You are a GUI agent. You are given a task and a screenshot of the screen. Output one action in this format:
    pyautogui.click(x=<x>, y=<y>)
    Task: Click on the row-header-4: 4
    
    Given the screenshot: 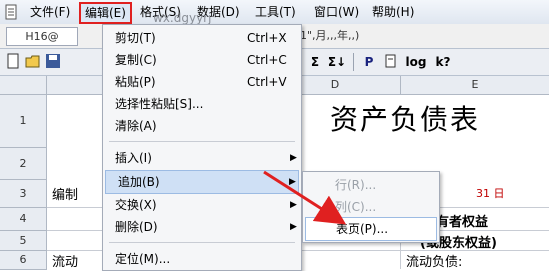 What is the action you would take?
    pyautogui.click(x=23, y=219)
    